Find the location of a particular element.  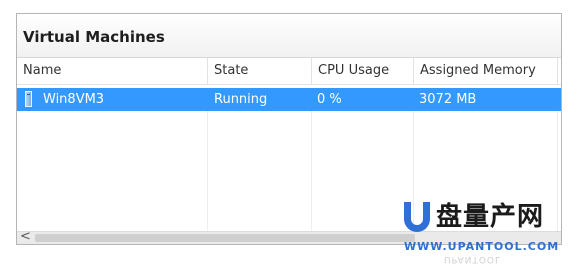

column-header-assigned-memory: Assigned Memory is located at coordinates (485, 71).